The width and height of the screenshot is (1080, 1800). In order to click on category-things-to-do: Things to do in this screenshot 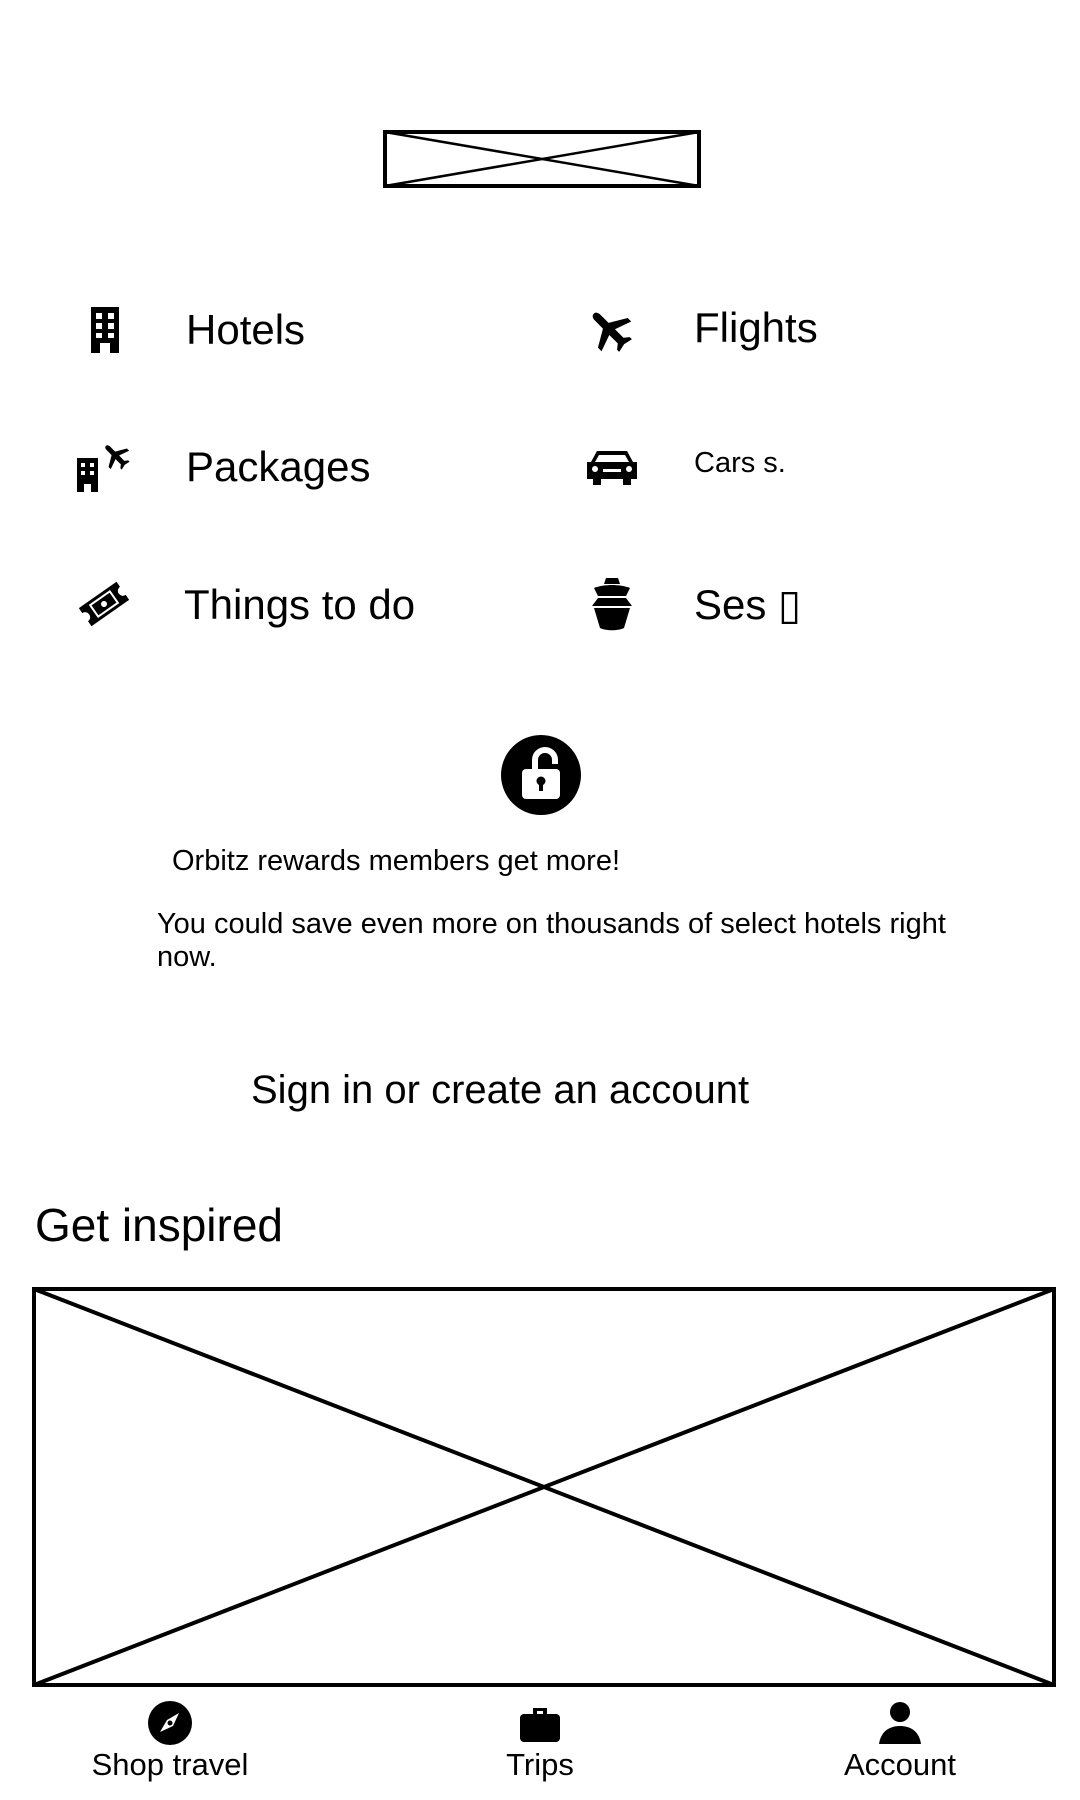, I will do `click(280, 605)`.